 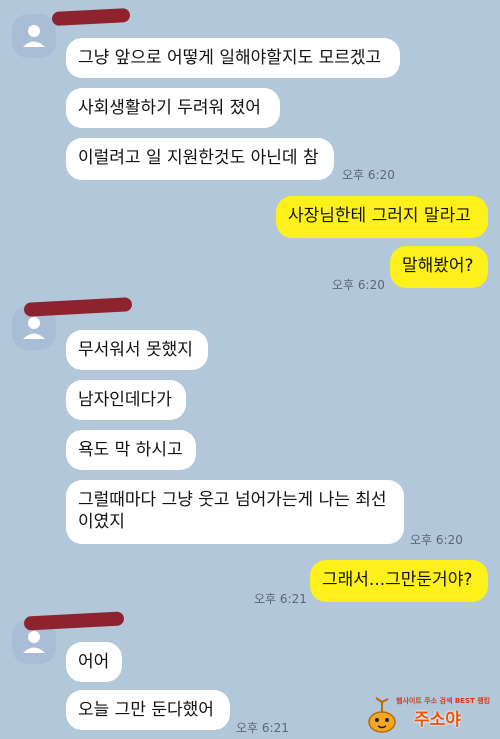 I want to click on my-message-bubble: 사장님한테 그러지 말라고, so click(x=382, y=217).